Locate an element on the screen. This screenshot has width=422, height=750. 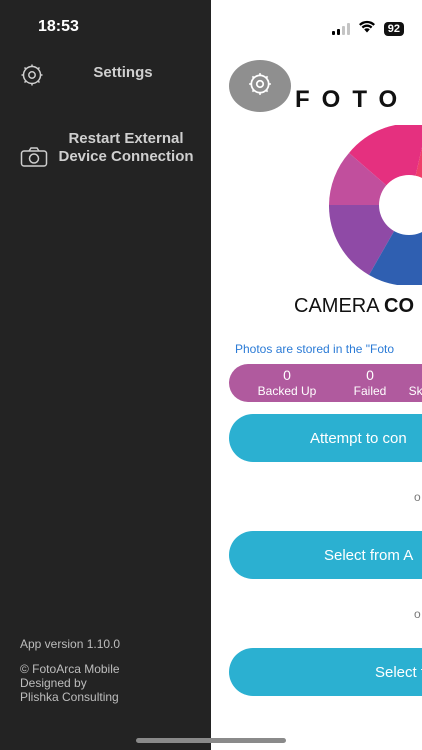
designed-by-text: Designed by is located at coordinates (53, 683).